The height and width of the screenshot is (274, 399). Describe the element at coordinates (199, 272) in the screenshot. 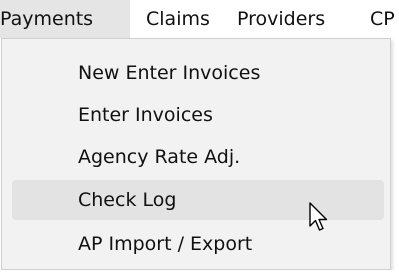

I see `window-bottom-edge` at that location.